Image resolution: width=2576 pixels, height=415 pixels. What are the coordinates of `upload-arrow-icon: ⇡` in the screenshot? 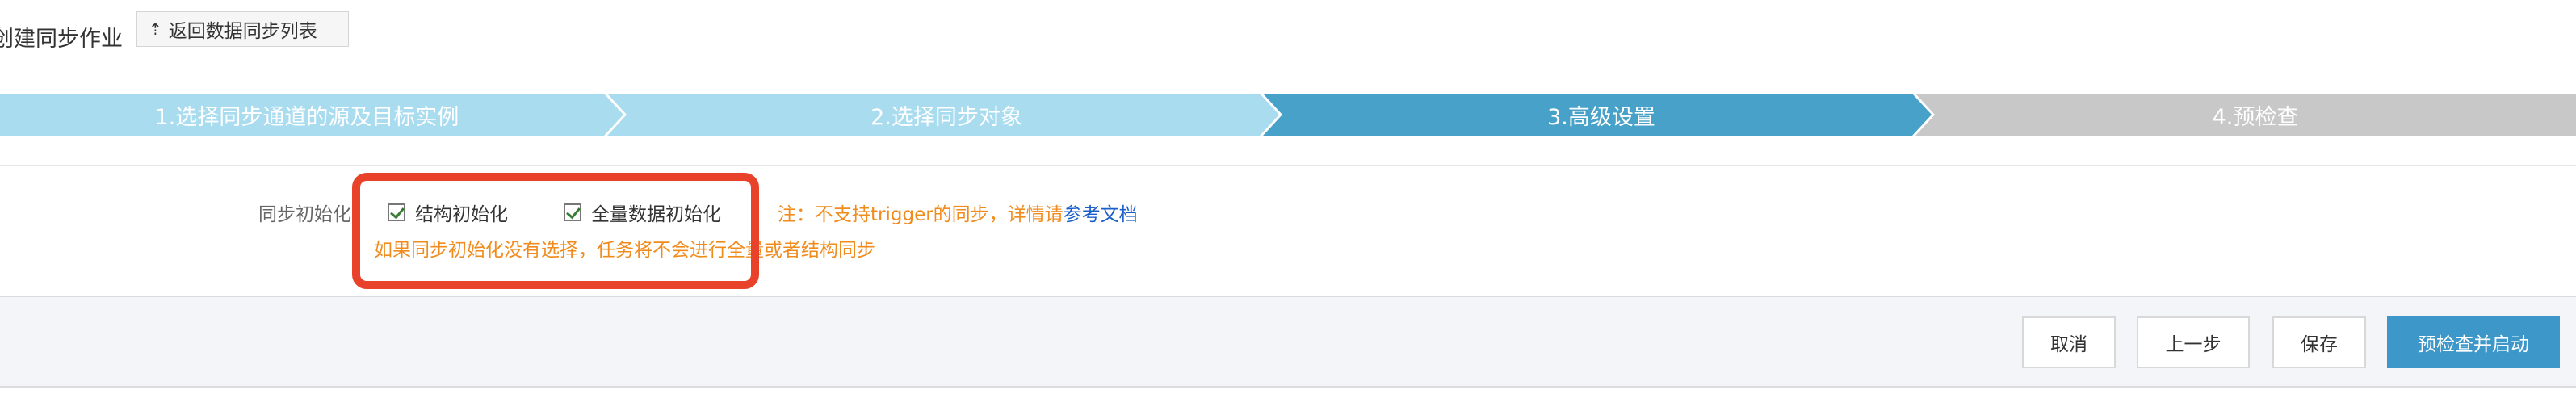 It's located at (155, 29).